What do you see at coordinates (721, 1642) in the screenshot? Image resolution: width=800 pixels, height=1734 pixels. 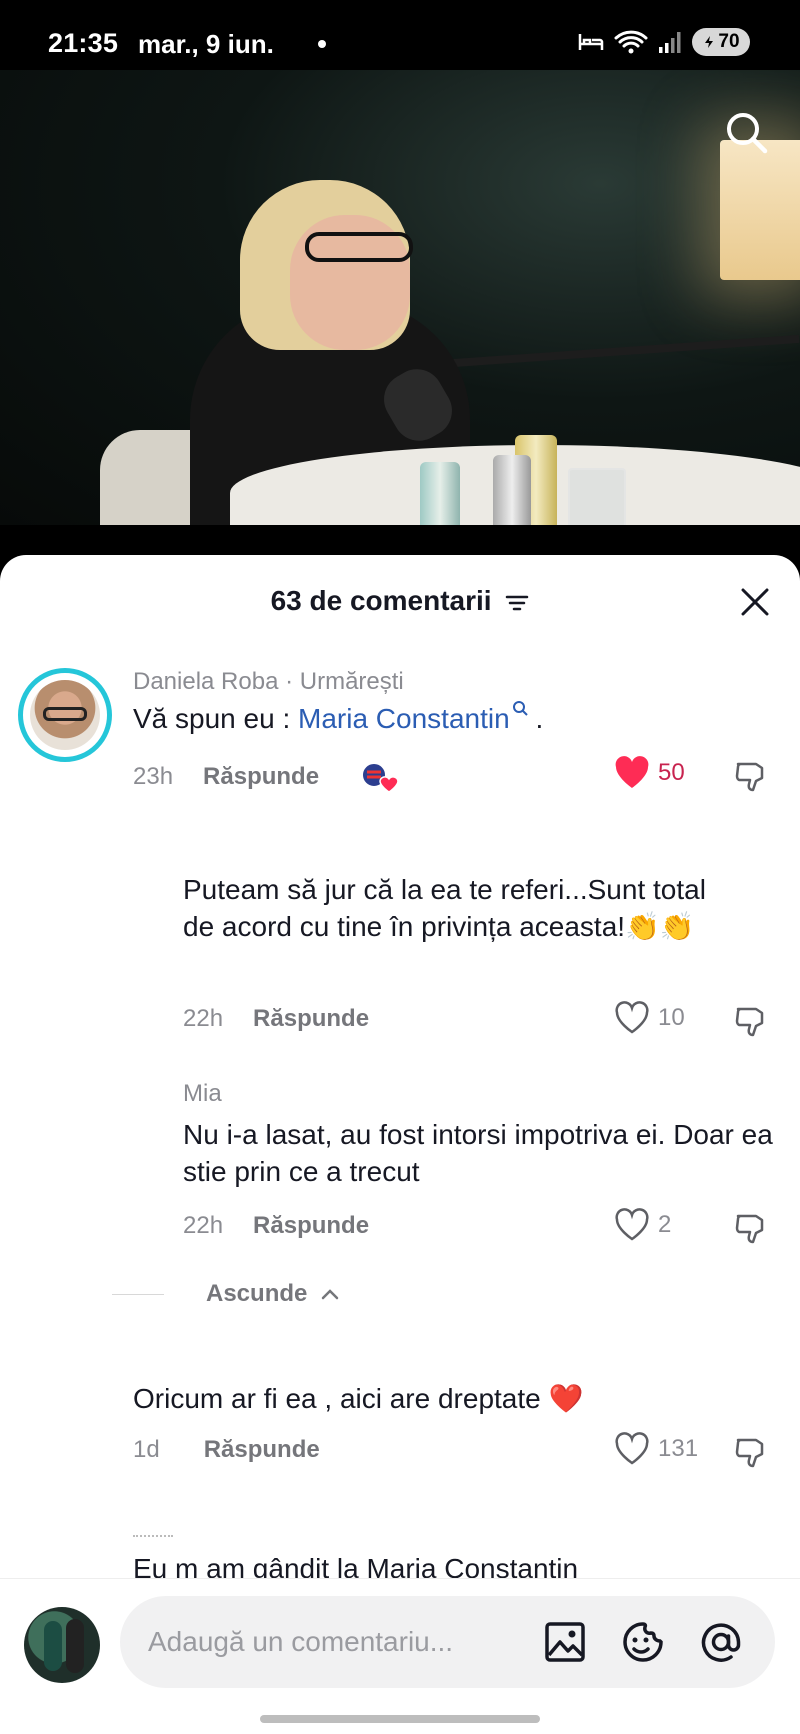 I see `mention-icon` at bounding box center [721, 1642].